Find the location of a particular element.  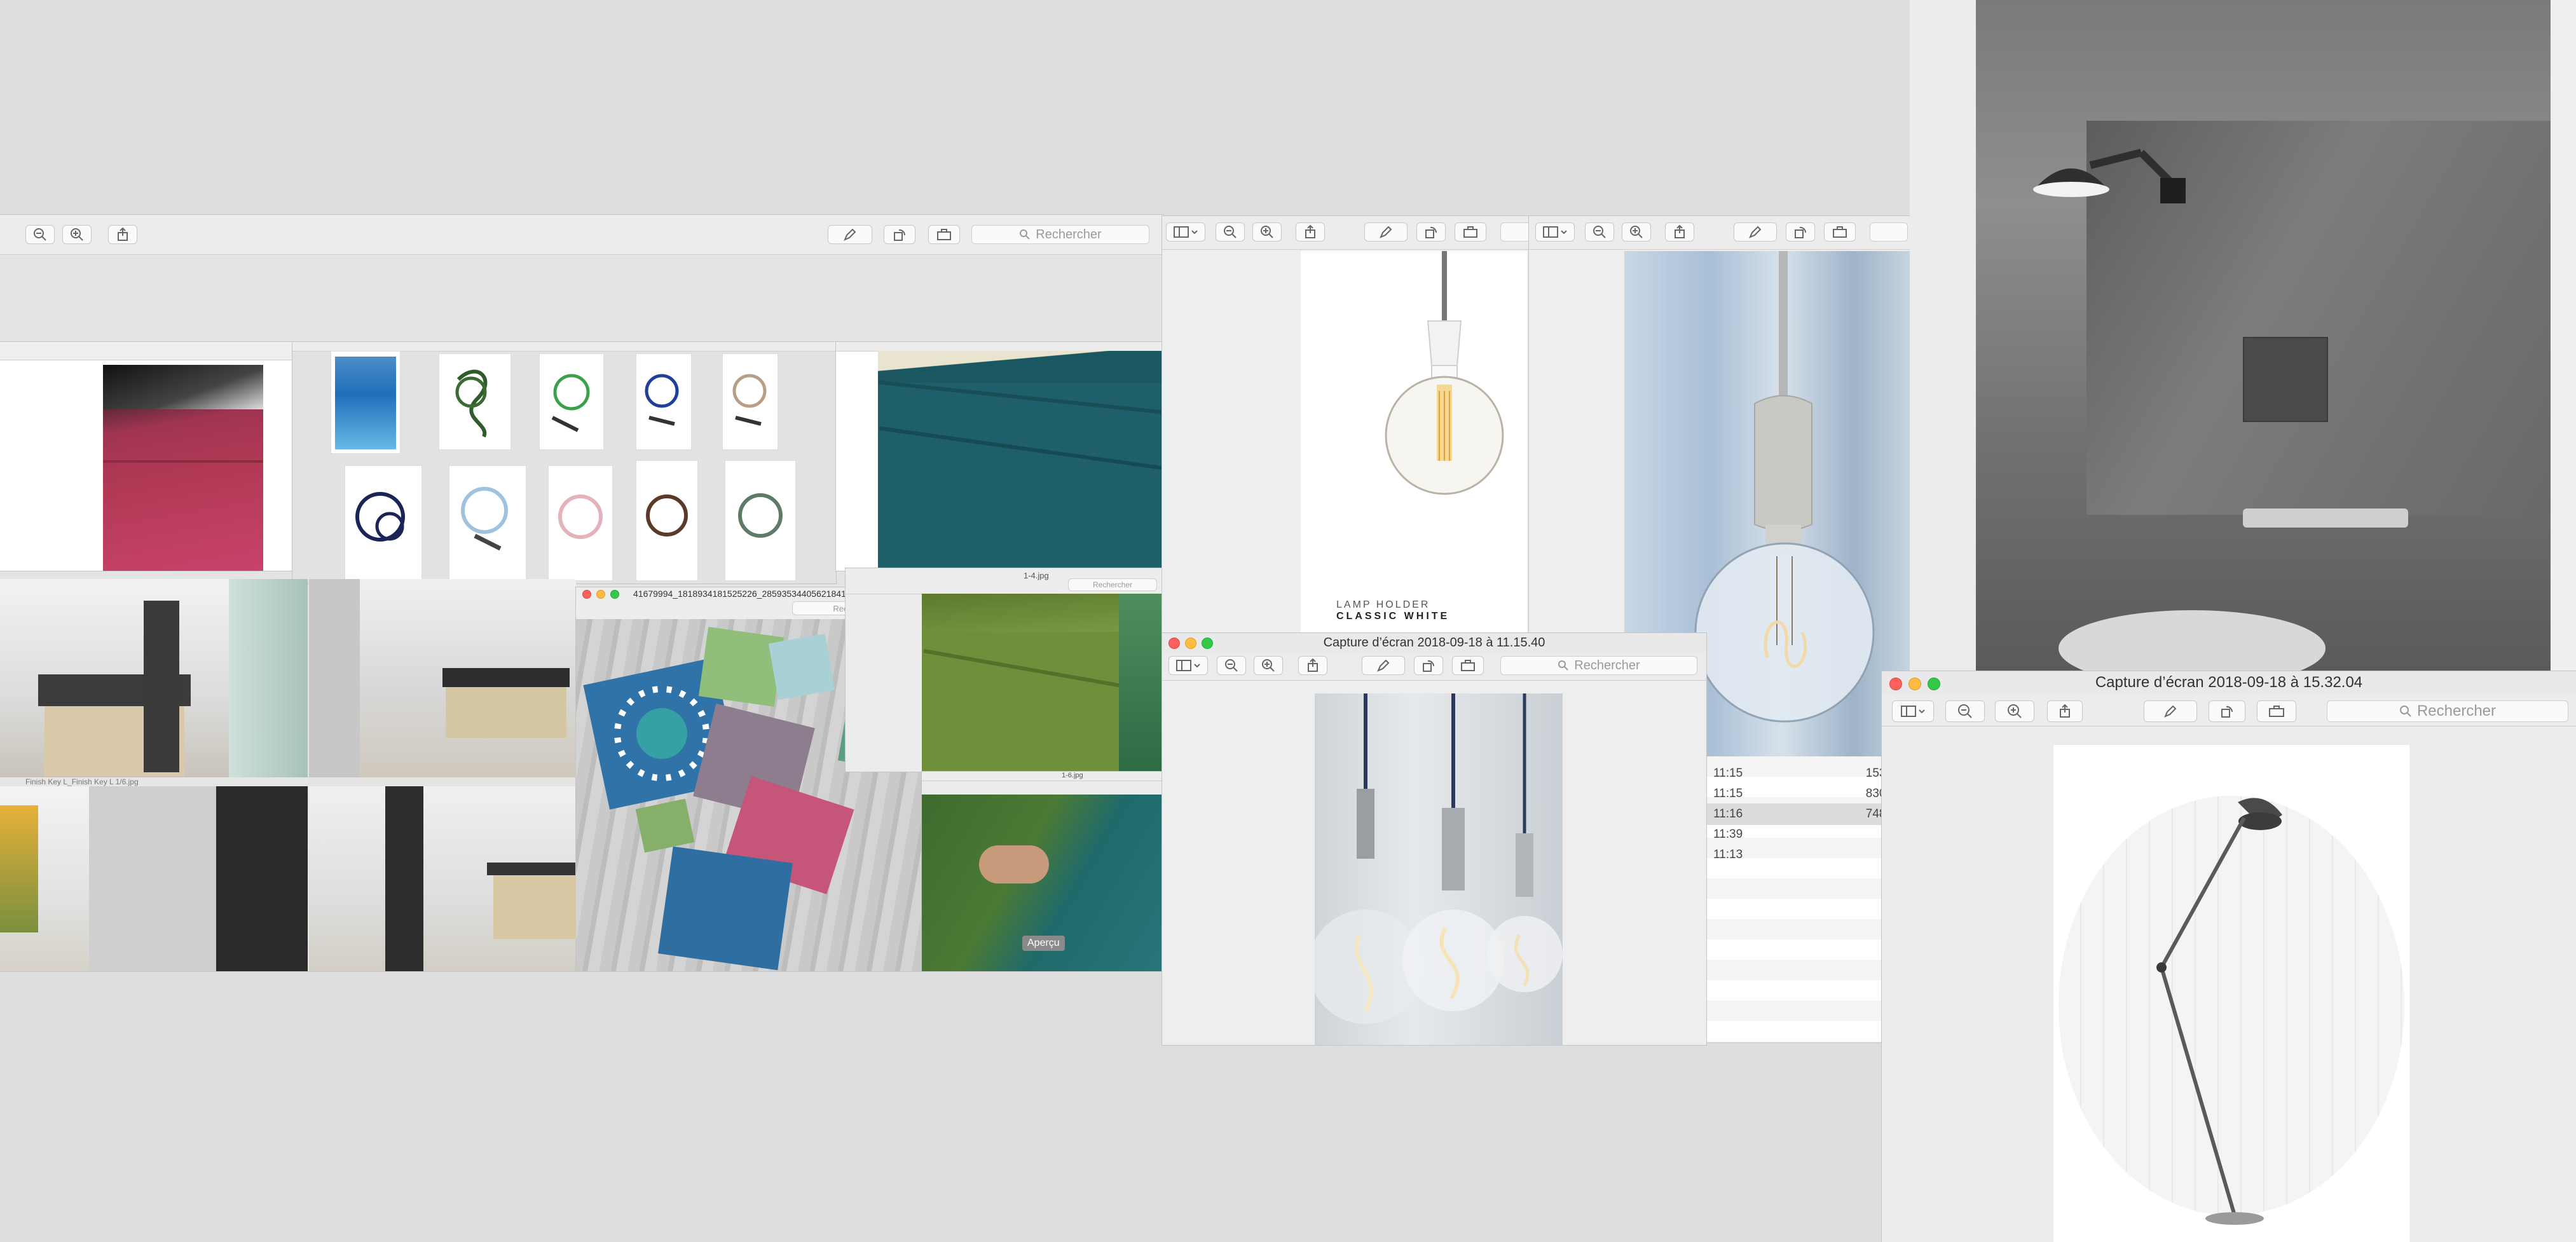

photo-kitchen-corridor is located at coordinates (442, 678).